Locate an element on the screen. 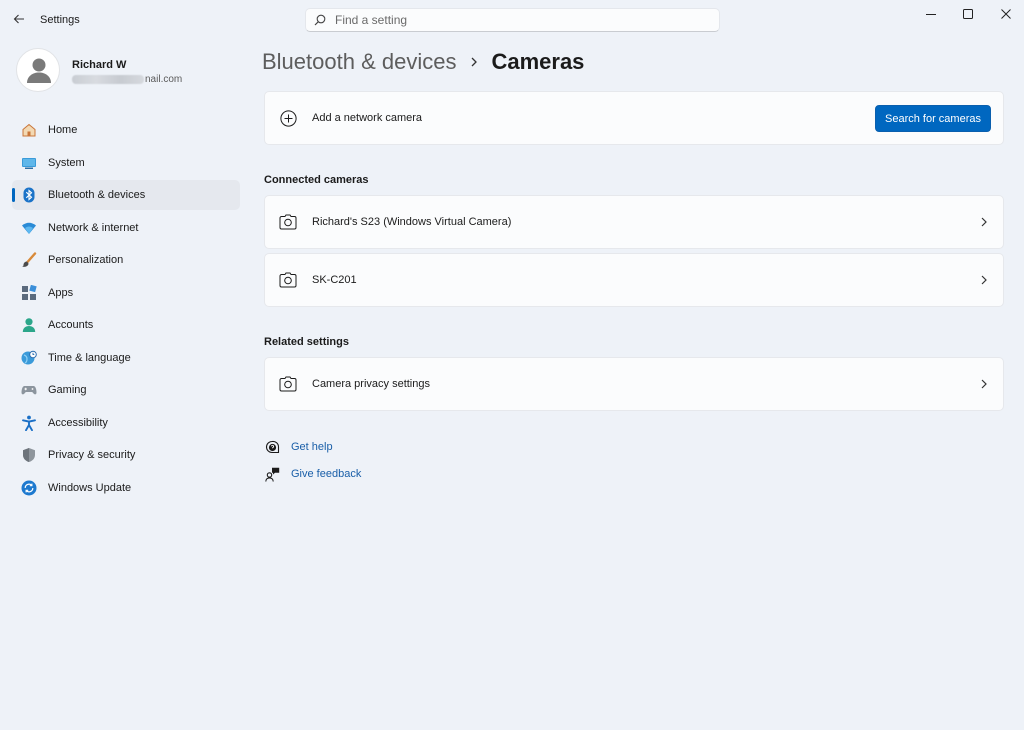  breadcrumb-parent-link: Bluetooth & devices is located at coordinates (359, 62).